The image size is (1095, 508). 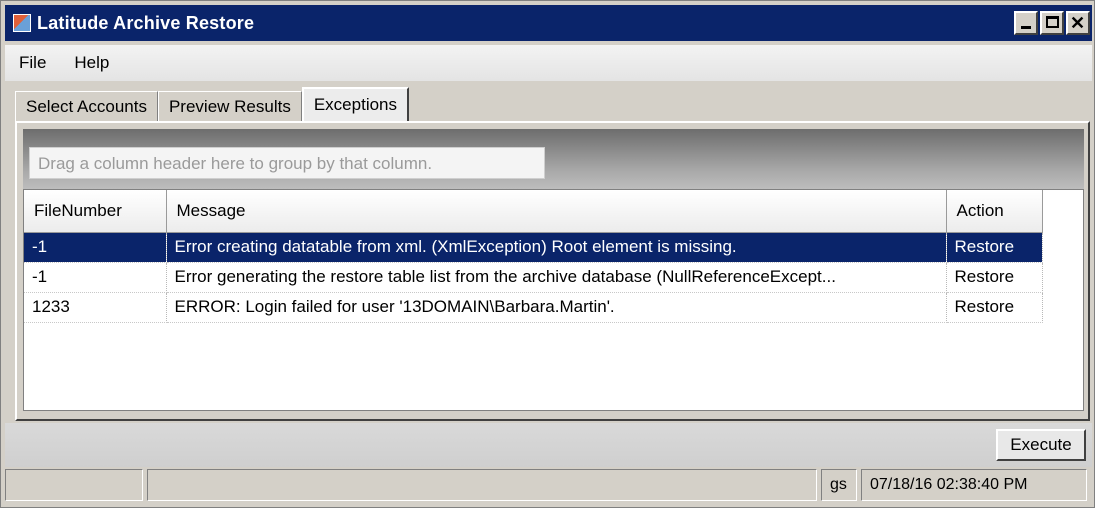 What do you see at coordinates (22, 23) in the screenshot?
I see `app-icon` at bounding box center [22, 23].